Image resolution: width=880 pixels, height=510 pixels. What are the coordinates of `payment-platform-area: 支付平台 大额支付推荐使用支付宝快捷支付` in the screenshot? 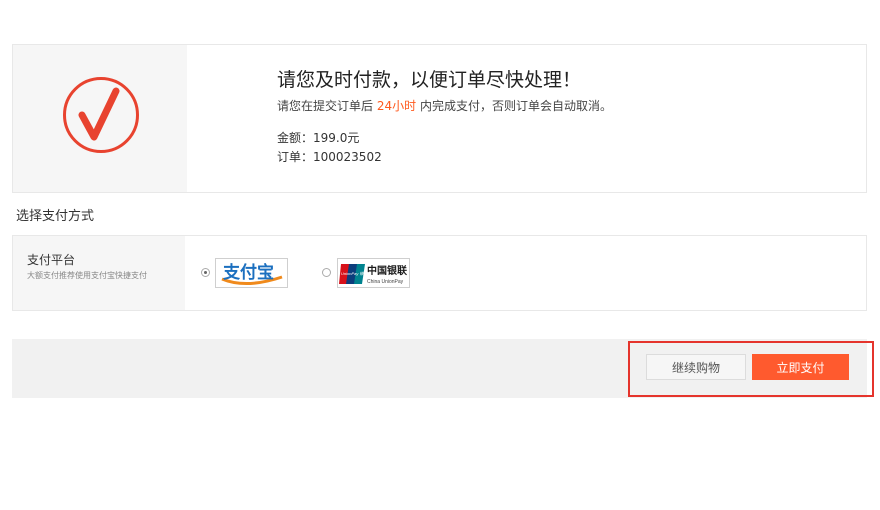 It's located at (99, 273).